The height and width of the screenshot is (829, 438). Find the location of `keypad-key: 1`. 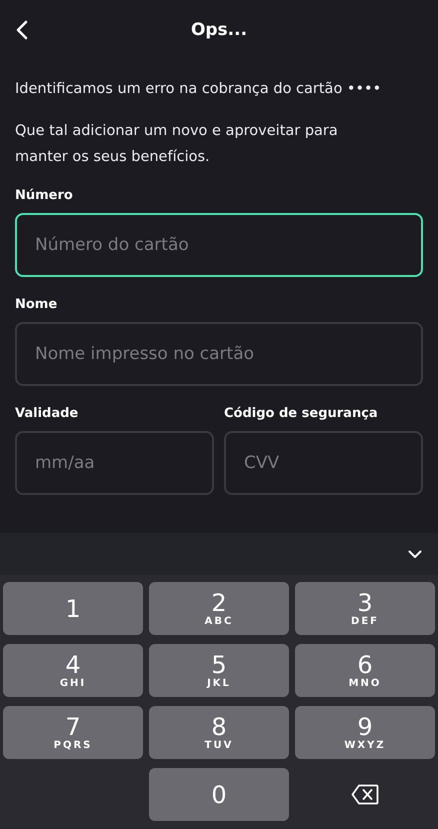

keypad-key: 1 is located at coordinates (73, 608).